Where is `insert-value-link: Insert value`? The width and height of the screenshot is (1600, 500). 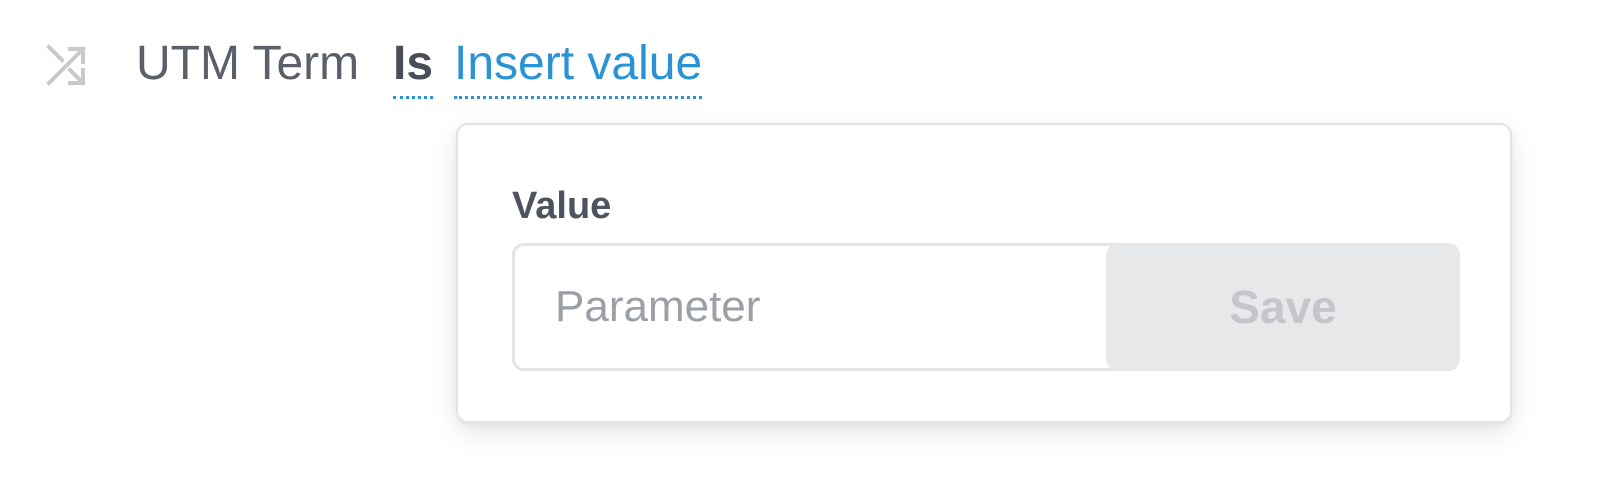 insert-value-link: Insert value is located at coordinates (578, 66).